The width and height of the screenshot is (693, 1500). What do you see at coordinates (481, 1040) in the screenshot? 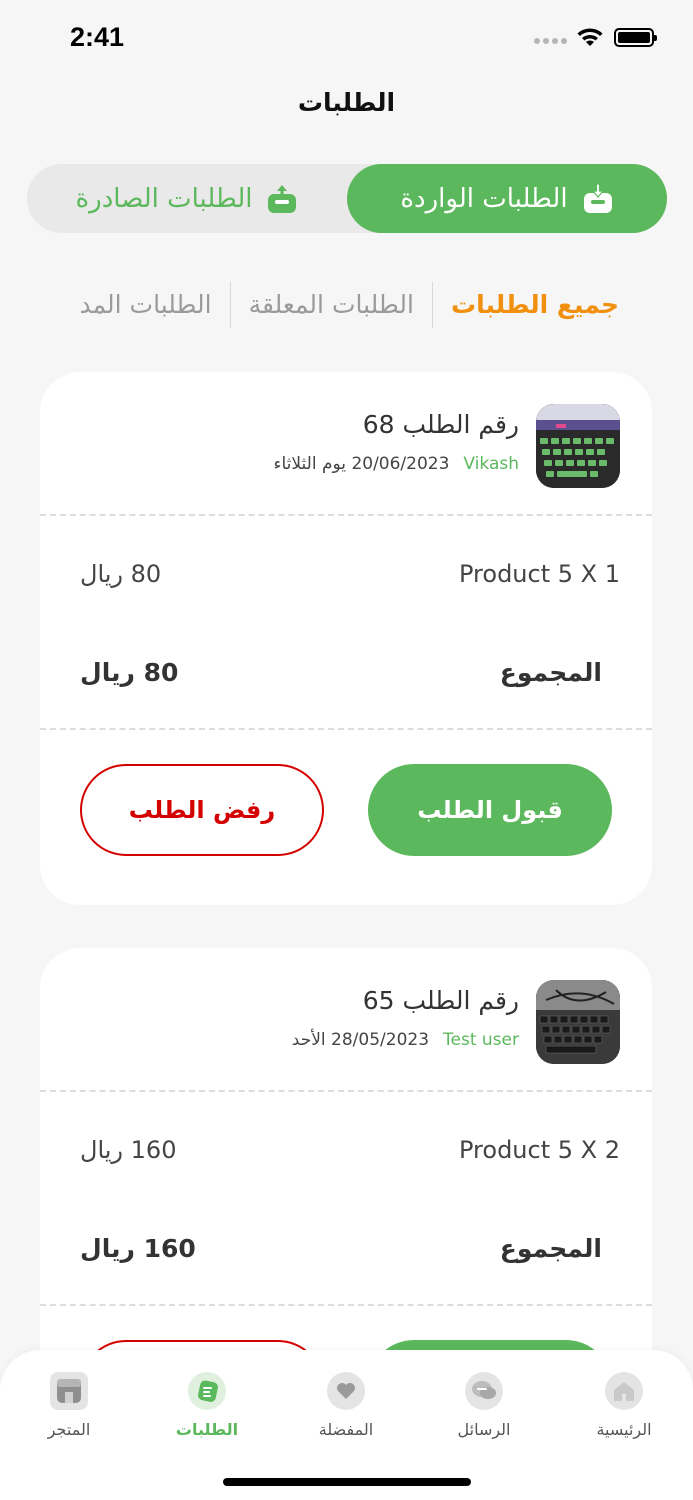
I see `customer-name: Test user` at bounding box center [481, 1040].